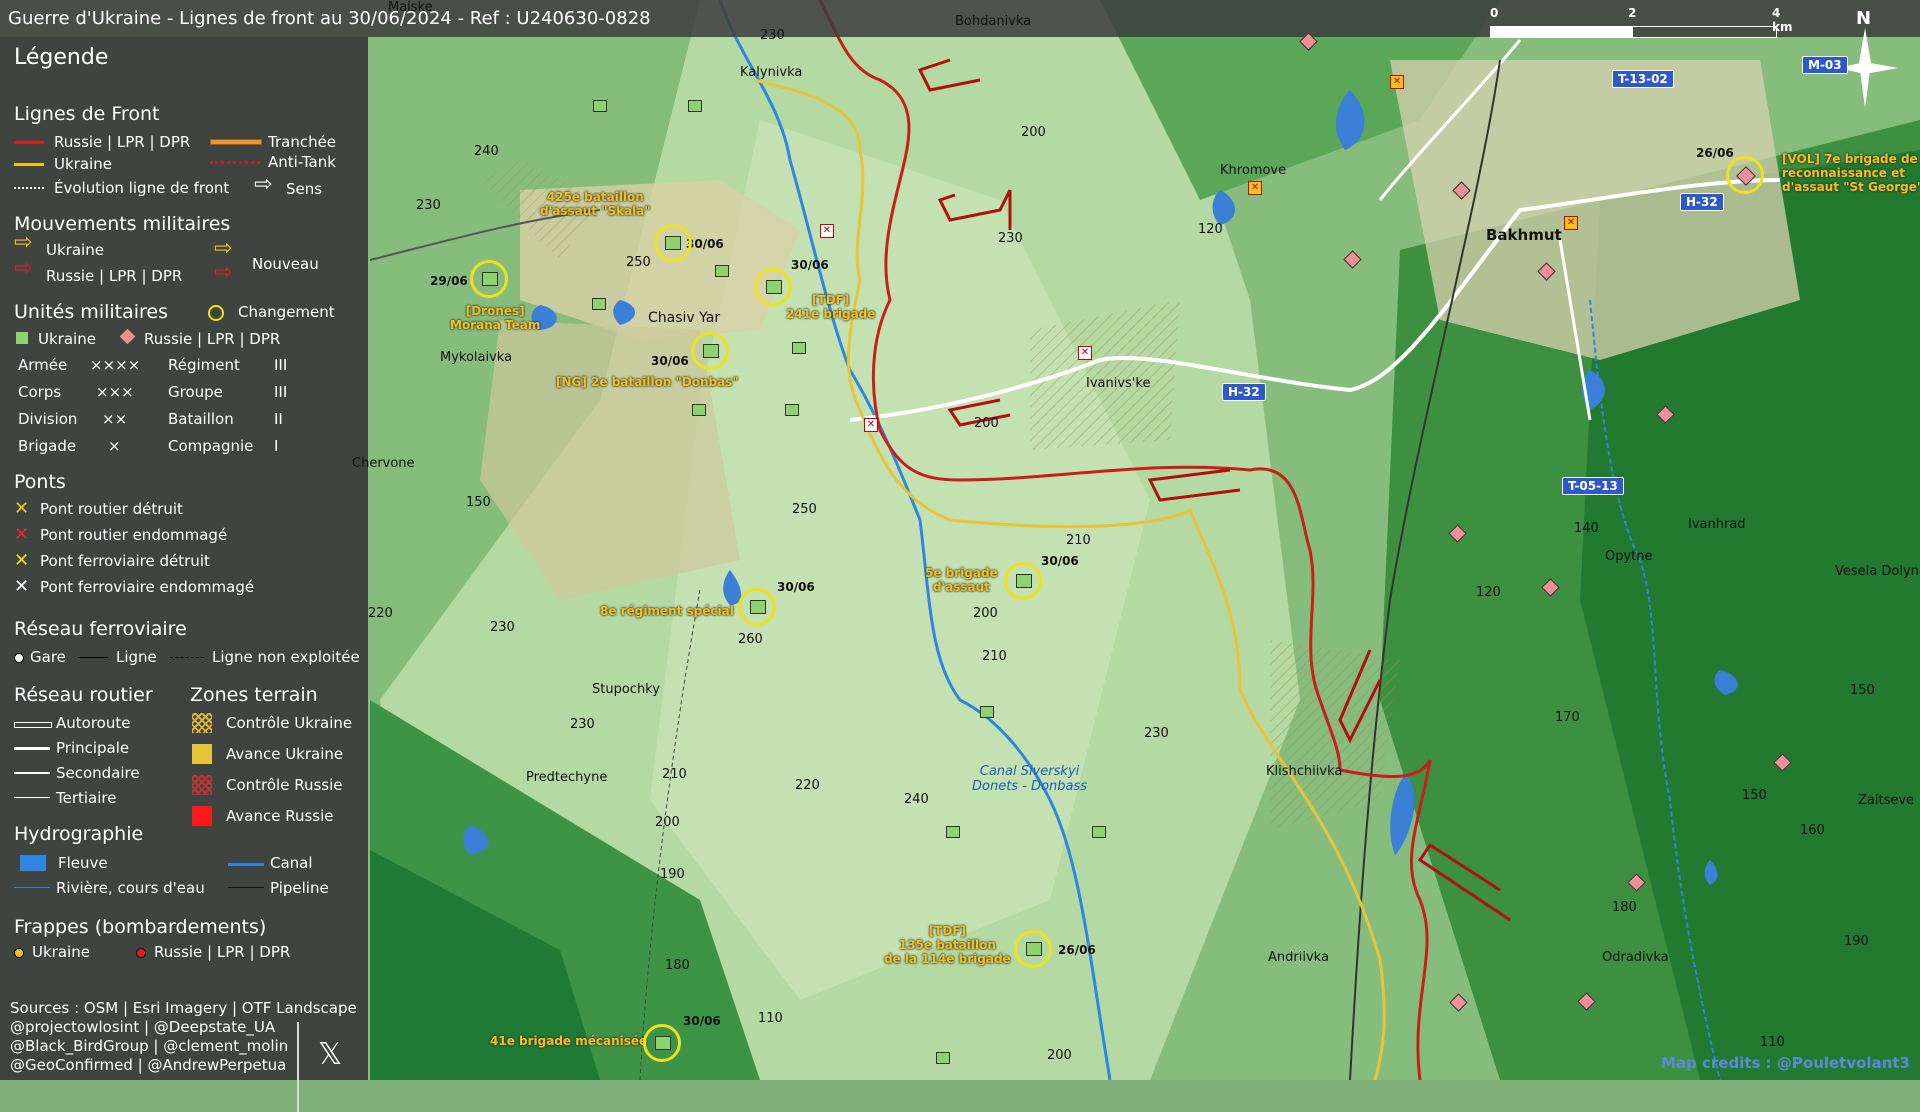  What do you see at coordinates (830, 307) in the screenshot?
I see `unit-label-241: [TDF] 241e brigade` at bounding box center [830, 307].